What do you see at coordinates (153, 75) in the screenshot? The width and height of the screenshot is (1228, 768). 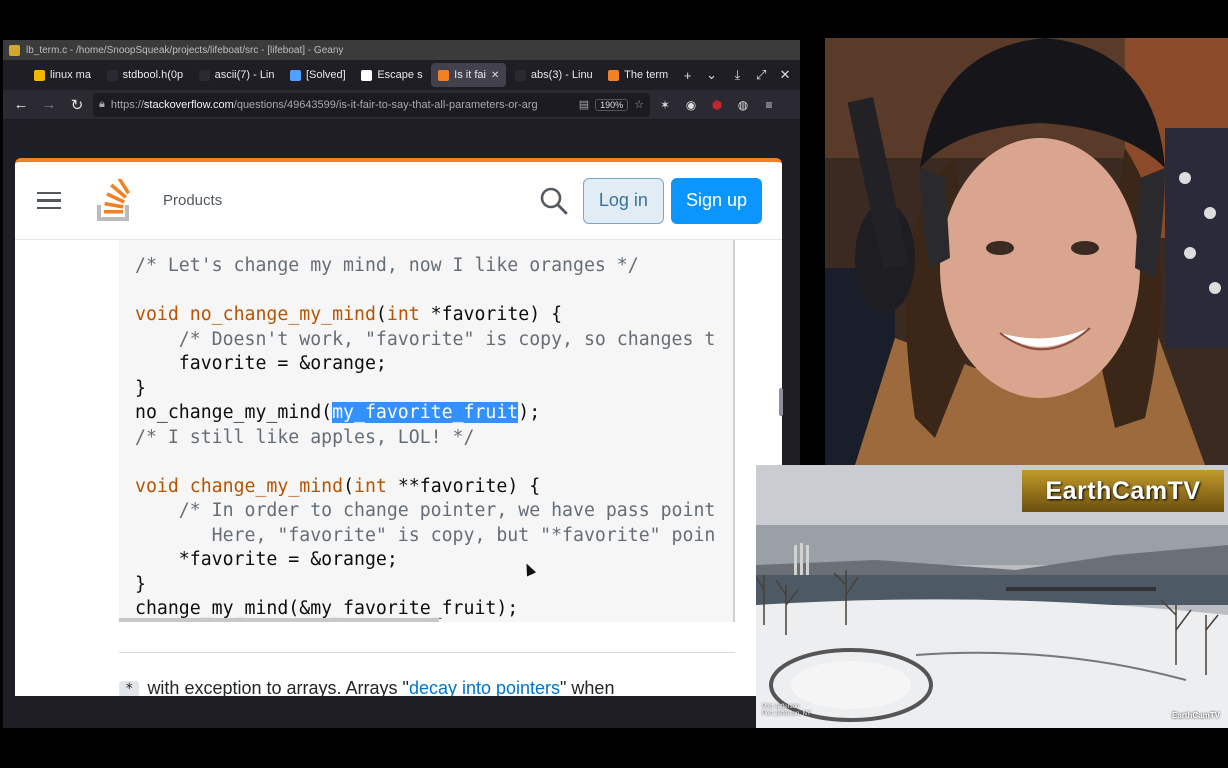 I see `tab-label: stdbool.h(0p` at bounding box center [153, 75].